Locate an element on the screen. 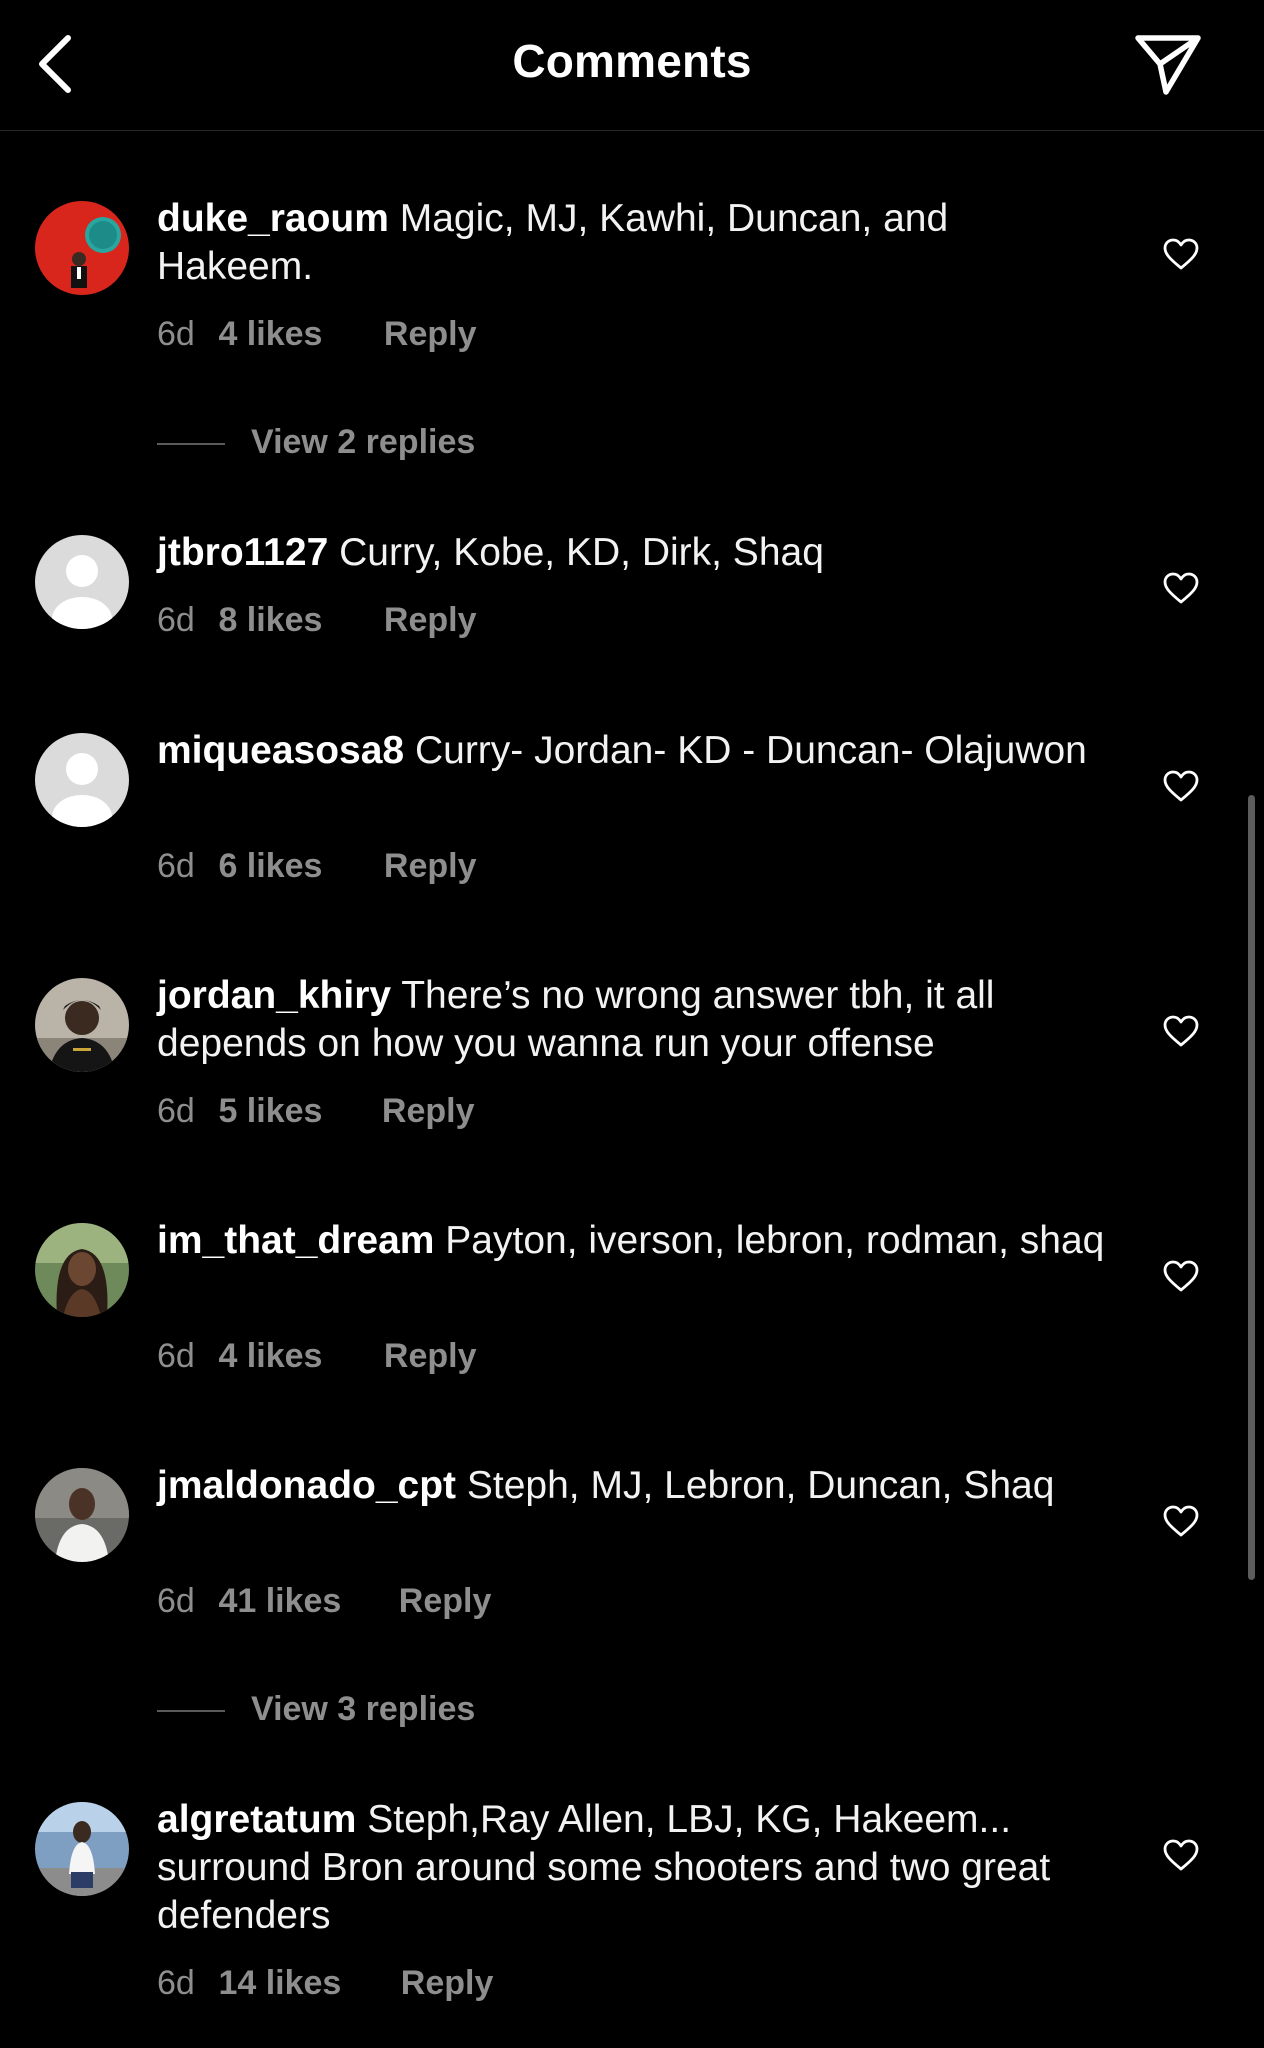 Image resolution: width=1264 pixels, height=2048 pixels. page-title: Comments is located at coordinates (632, 61).